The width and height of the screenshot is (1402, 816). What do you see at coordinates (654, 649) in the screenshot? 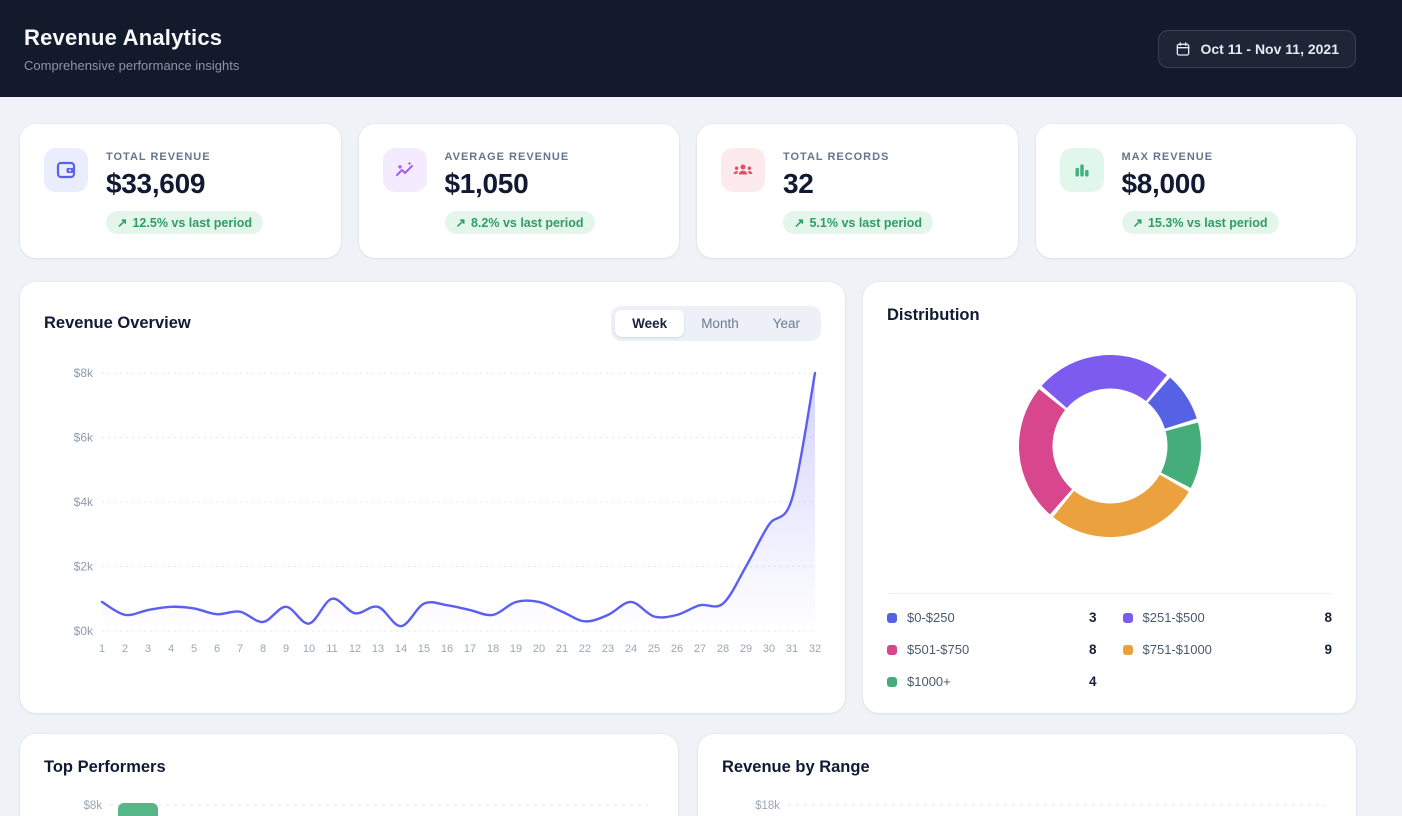
I see `x-axis-tick: 25` at bounding box center [654, 649].